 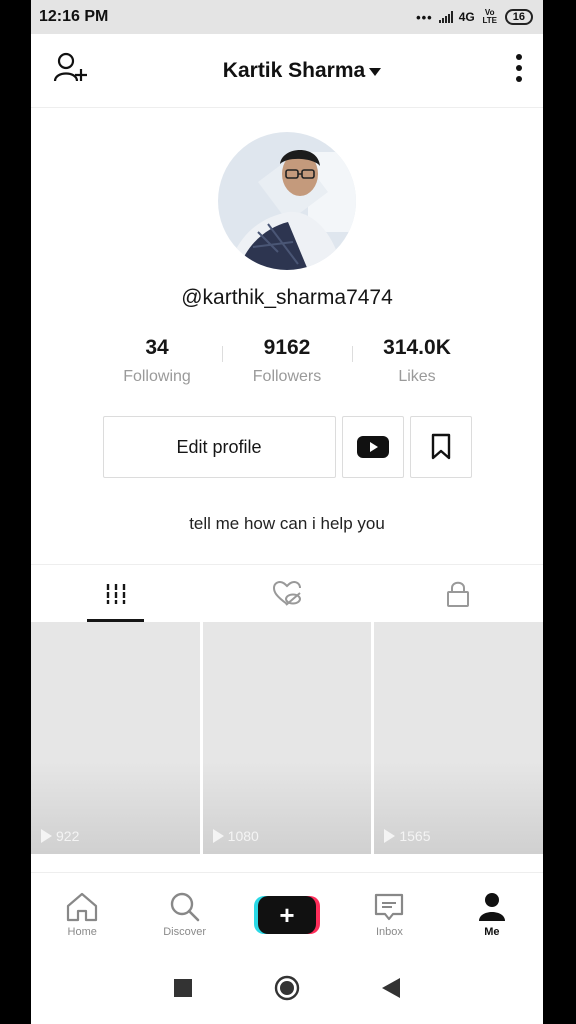 I want to click on tab-private, so click(x=457, y=593).